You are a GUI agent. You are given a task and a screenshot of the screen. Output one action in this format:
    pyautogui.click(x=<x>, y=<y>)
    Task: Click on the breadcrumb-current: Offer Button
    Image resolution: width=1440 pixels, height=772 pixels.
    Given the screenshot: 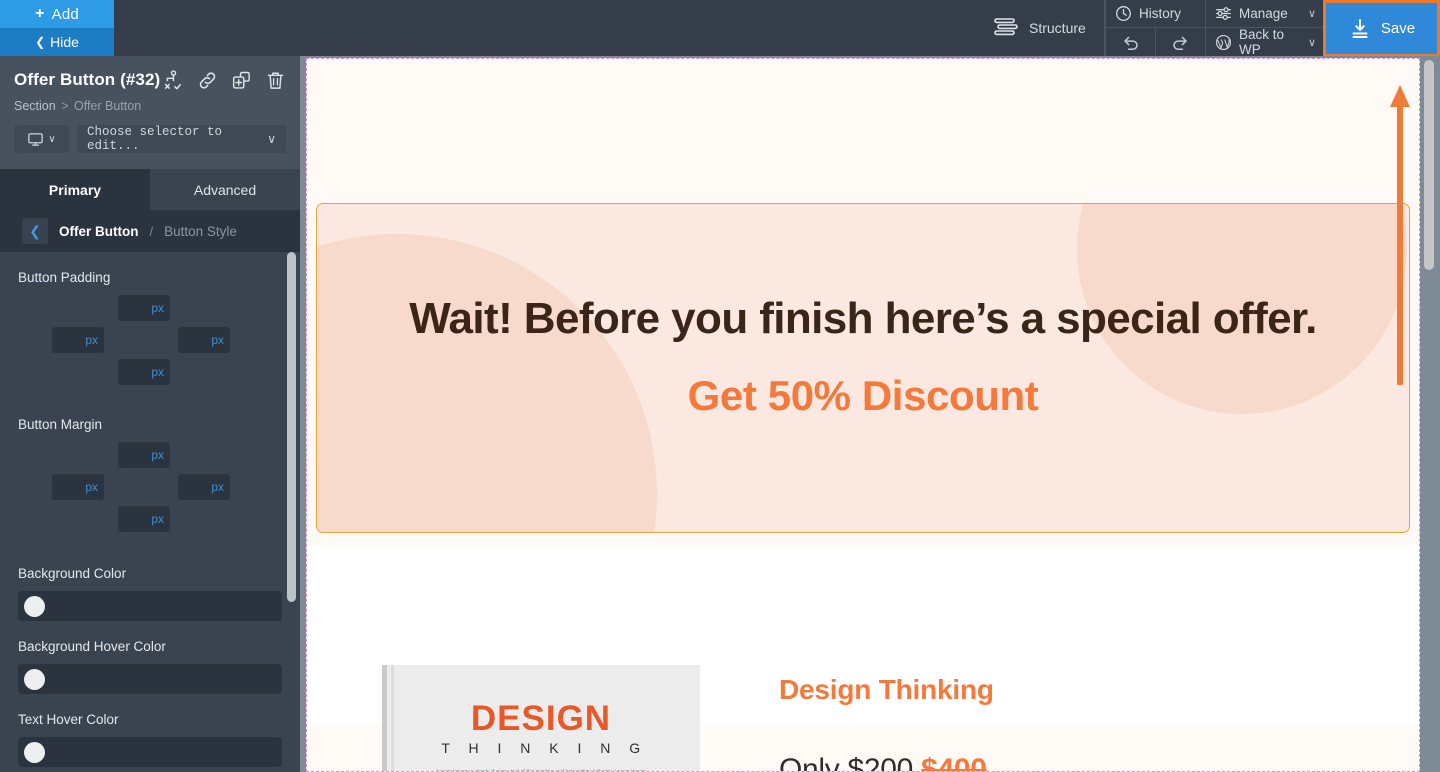 What is the action you would take?
    pyautogui.click(x=107, y=106)
    